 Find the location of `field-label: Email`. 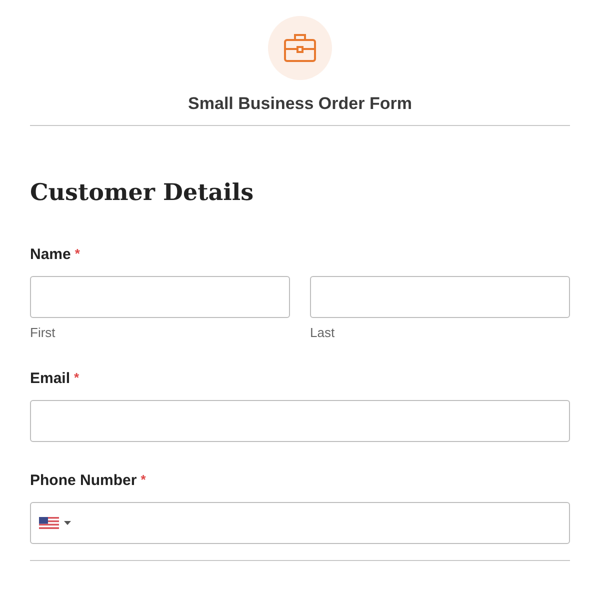

field-label: Email is located at coordinates (50, 378).